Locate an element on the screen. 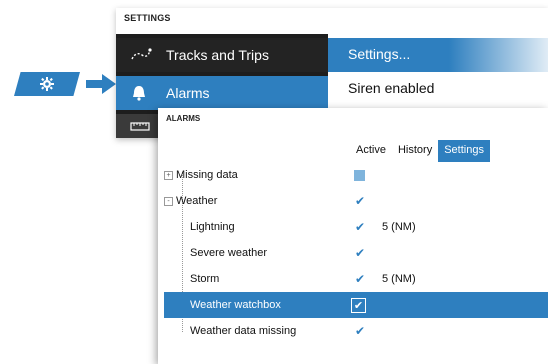  menu-item-label: Alarms is located at coordinates (188, 93).